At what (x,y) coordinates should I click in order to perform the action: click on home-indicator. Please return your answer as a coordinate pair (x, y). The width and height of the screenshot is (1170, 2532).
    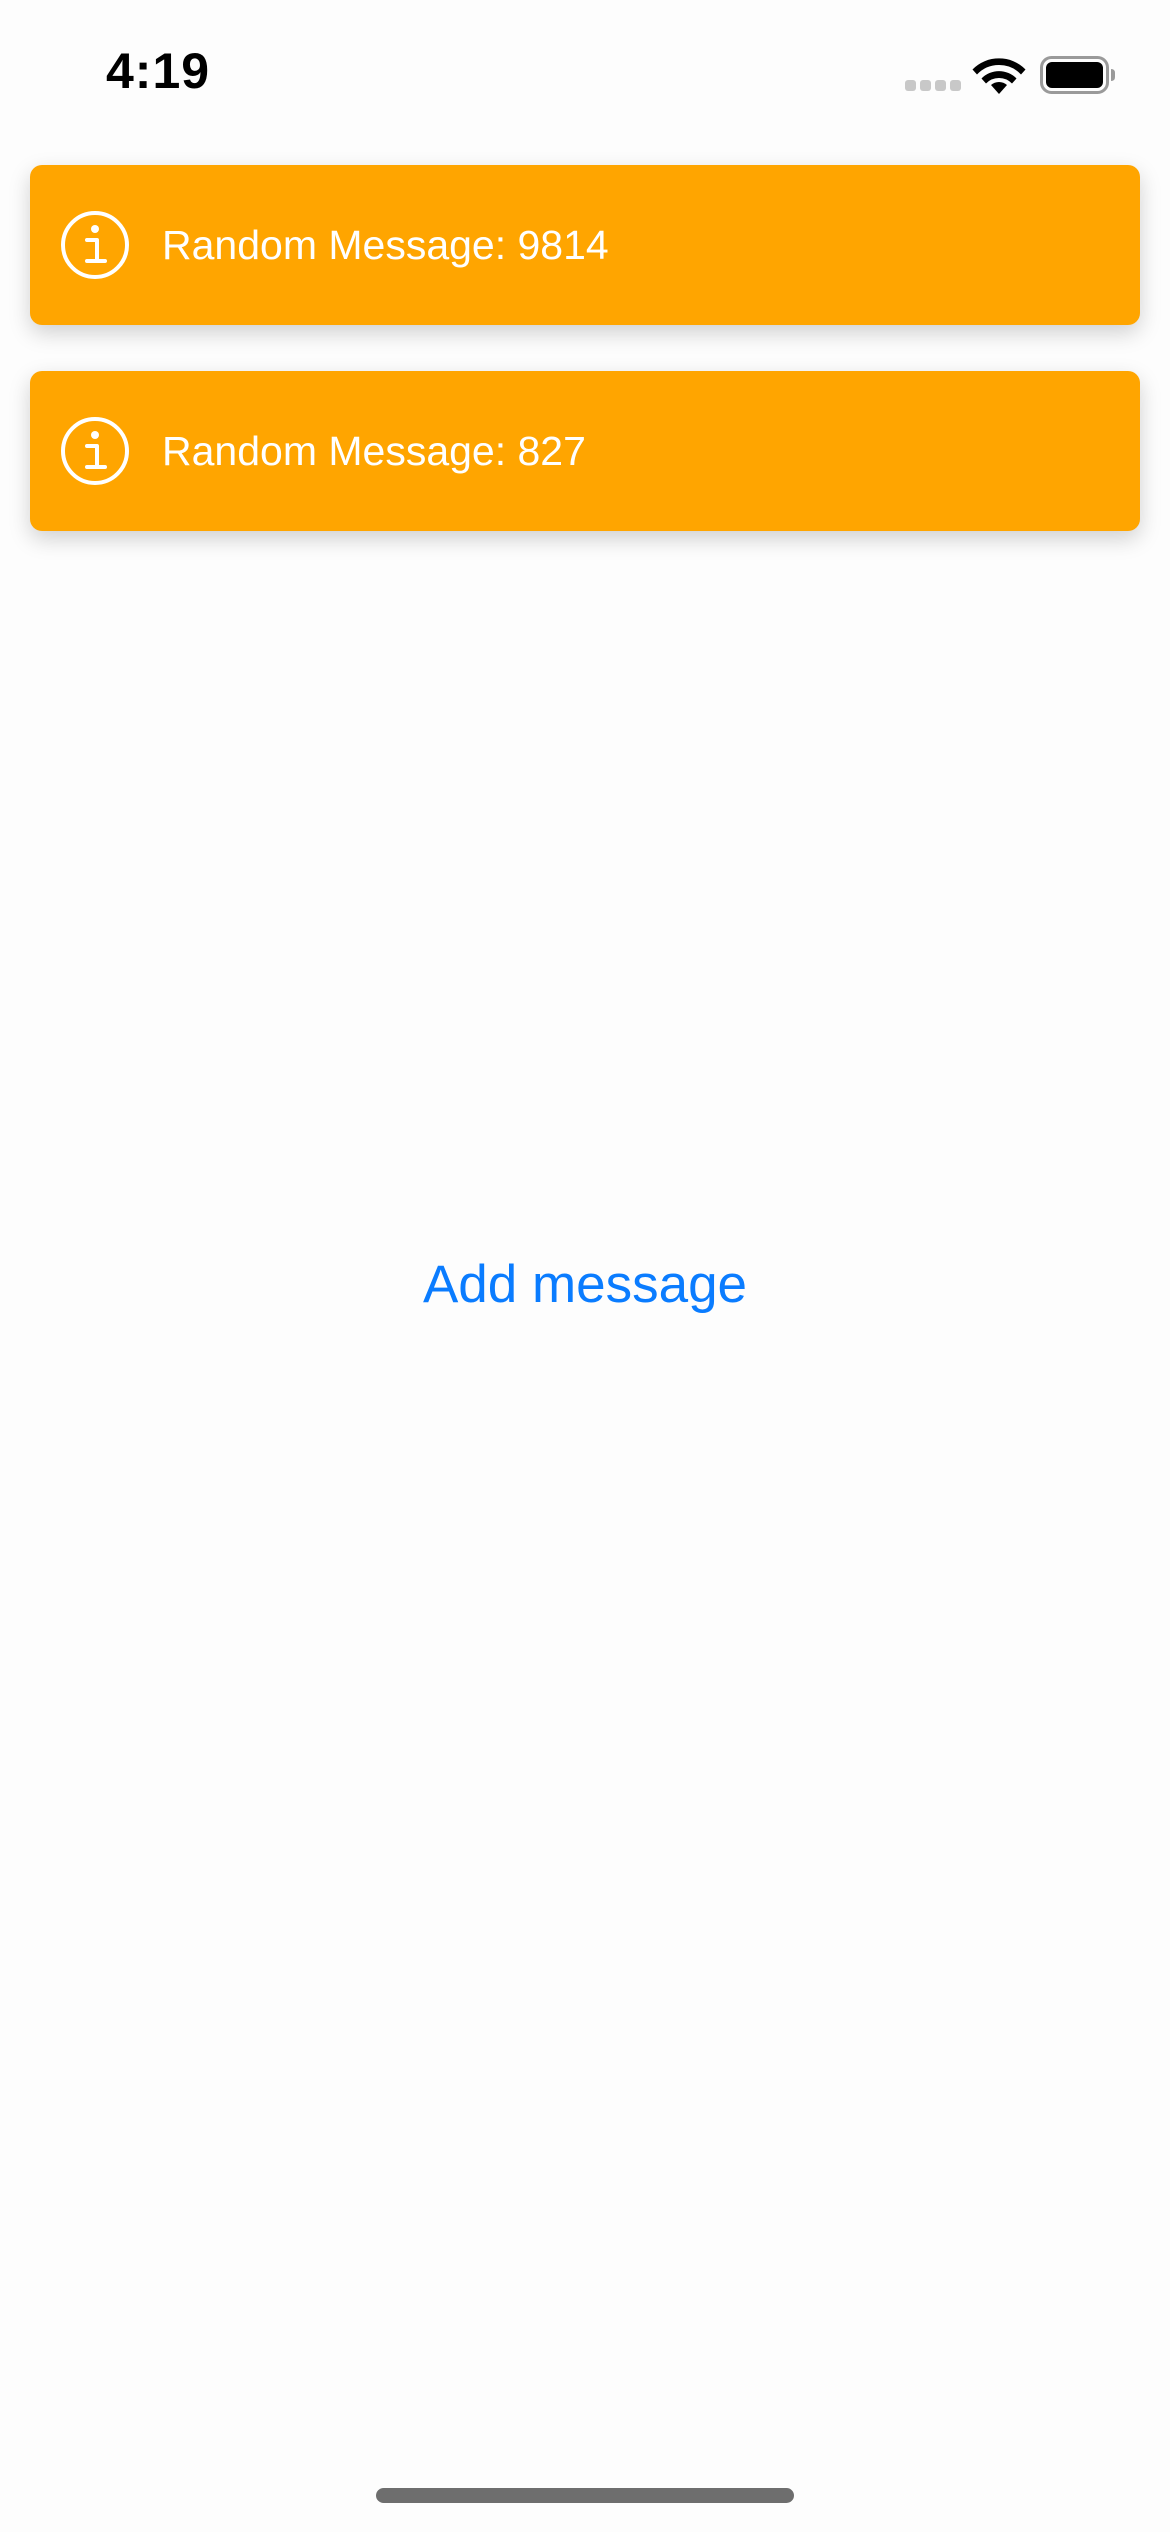
    Looking at the image, I should click on (585, 2495).